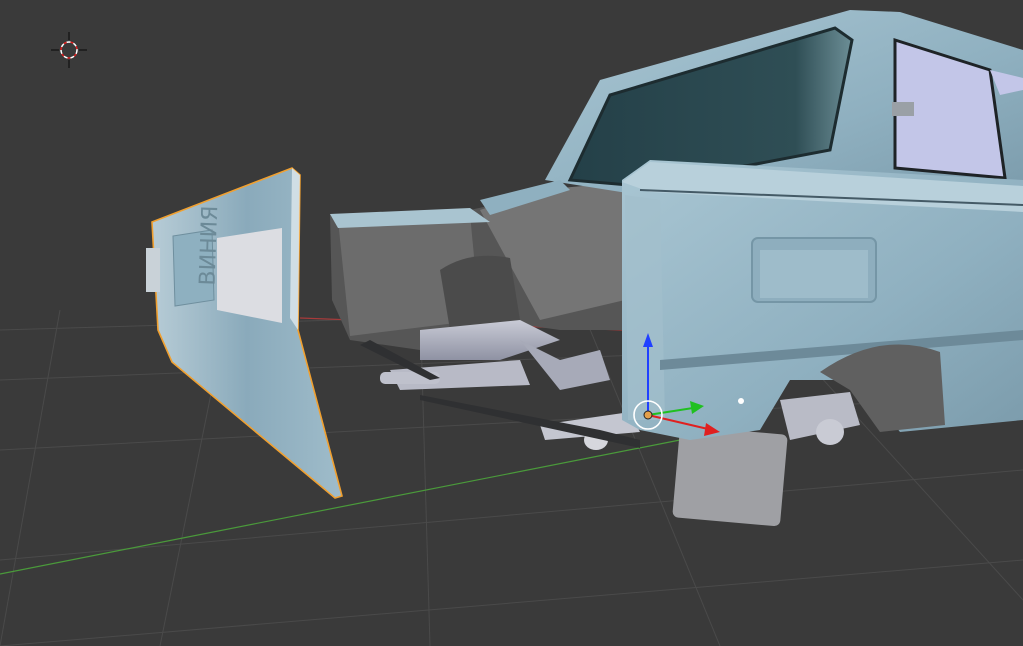  What do you see at coordinates (741, 401) in the screenshot?
I see `object-origin-dot` at bounding box center [741, 401].